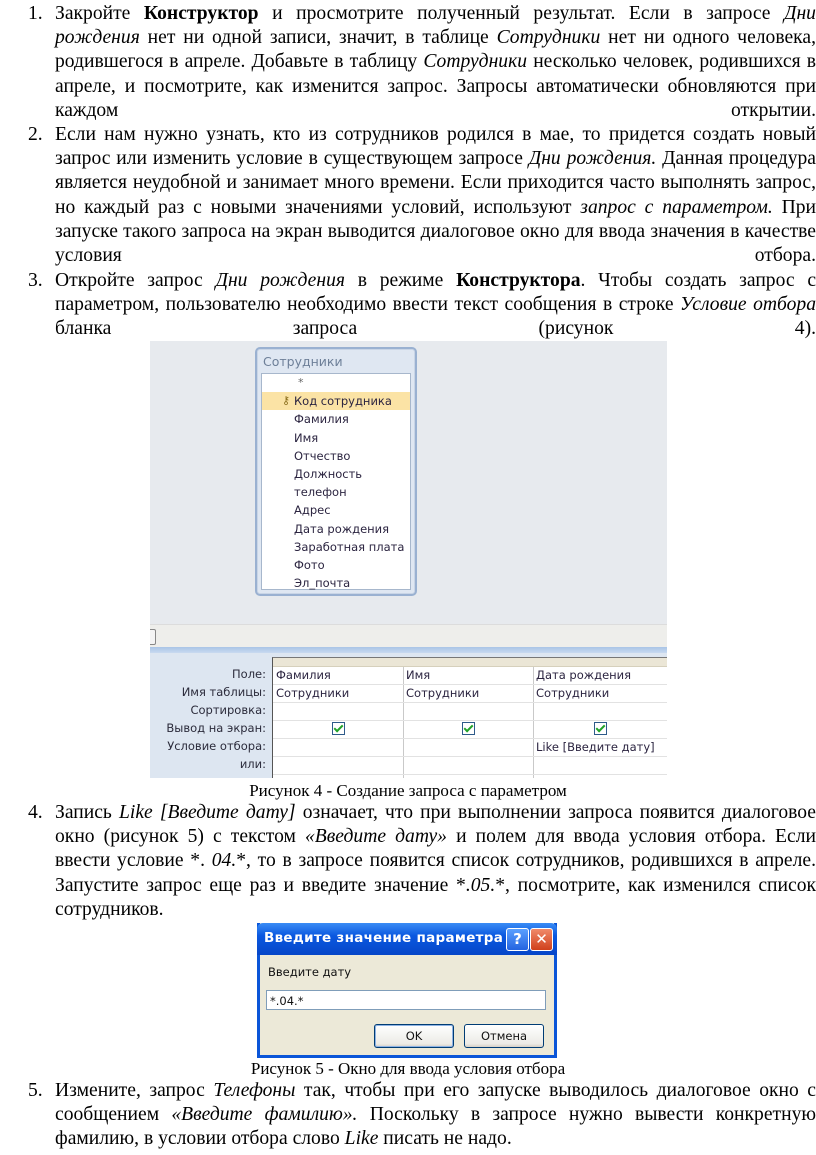  What do you see at coordinates (328, 473) in the screenshot?
I see `field-name: Должность` at bounding box center [328, 473].